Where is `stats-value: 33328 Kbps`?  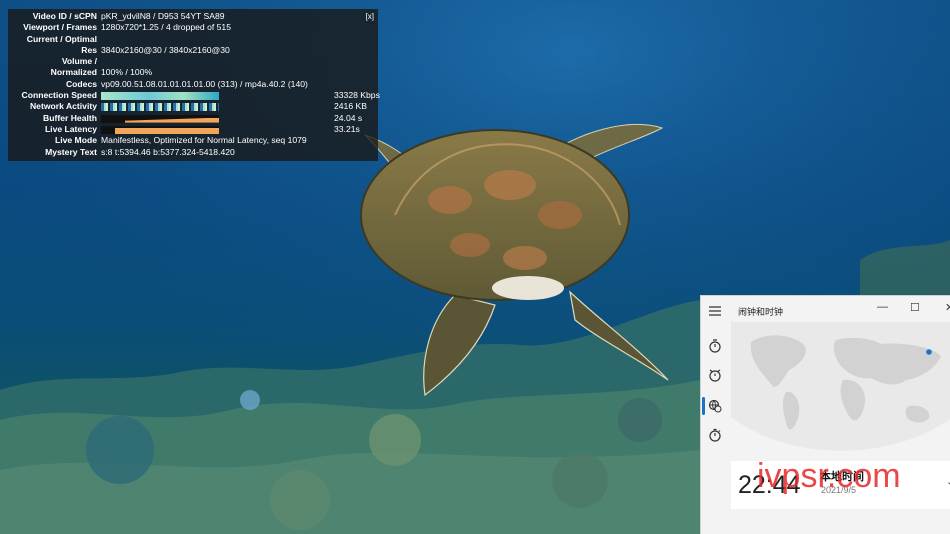 stats-value: 33328 Kbps is located at coordinates (357, 95).